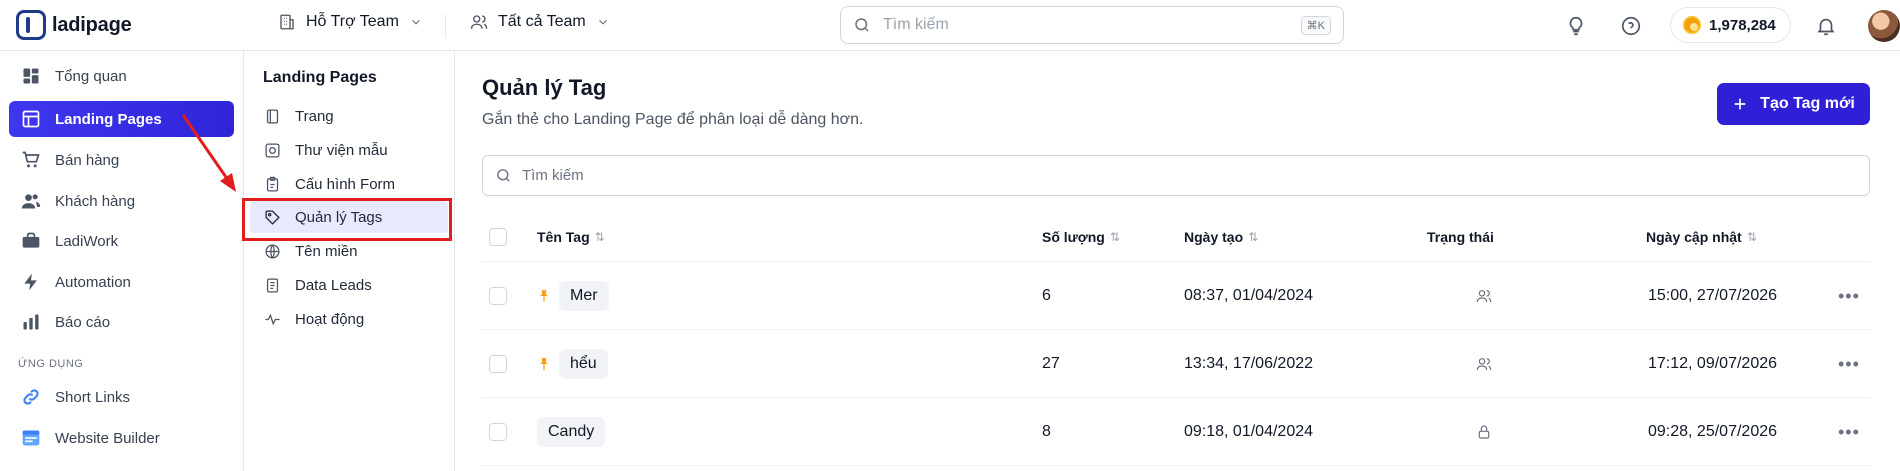 The image size is (1900, 471). What do you see at coordinates (445, 26) in the screenshot?
I see `topbar-divider` at bounding box center [445, 26].